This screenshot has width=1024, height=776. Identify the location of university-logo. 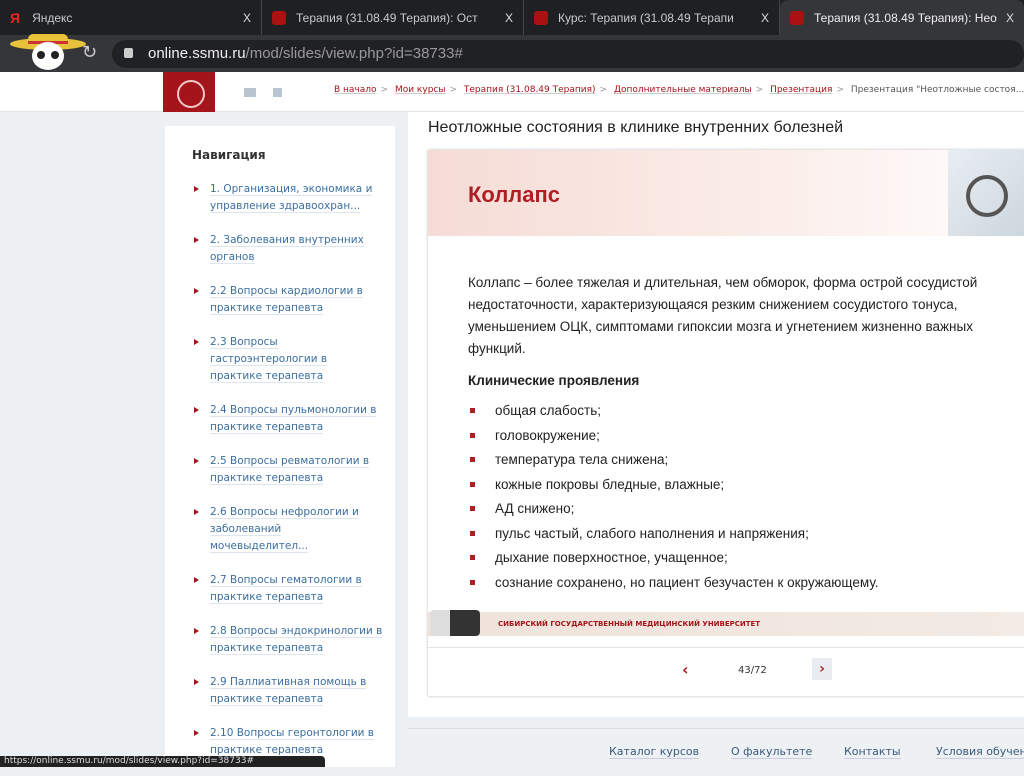
(189, 92).